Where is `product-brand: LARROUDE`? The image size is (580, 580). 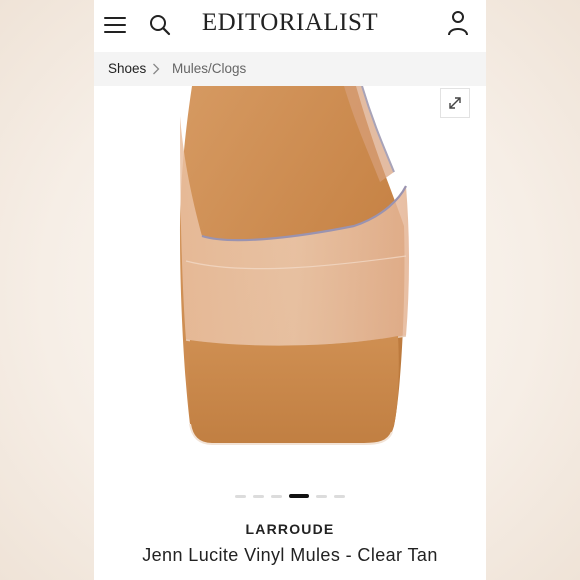
product-brand: LARROUDE is located at coordinates (290, 529).